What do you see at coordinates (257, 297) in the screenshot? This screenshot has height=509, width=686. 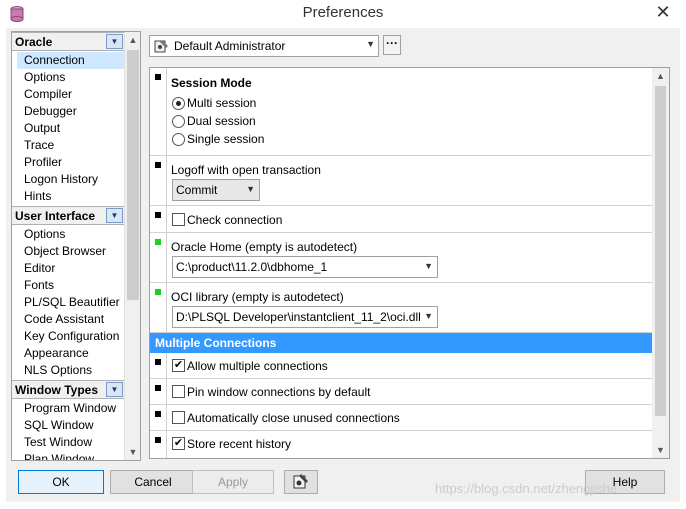 I see `oci-library-label: OCI library (empty is autodetect)` at bounding box center [257, 297].